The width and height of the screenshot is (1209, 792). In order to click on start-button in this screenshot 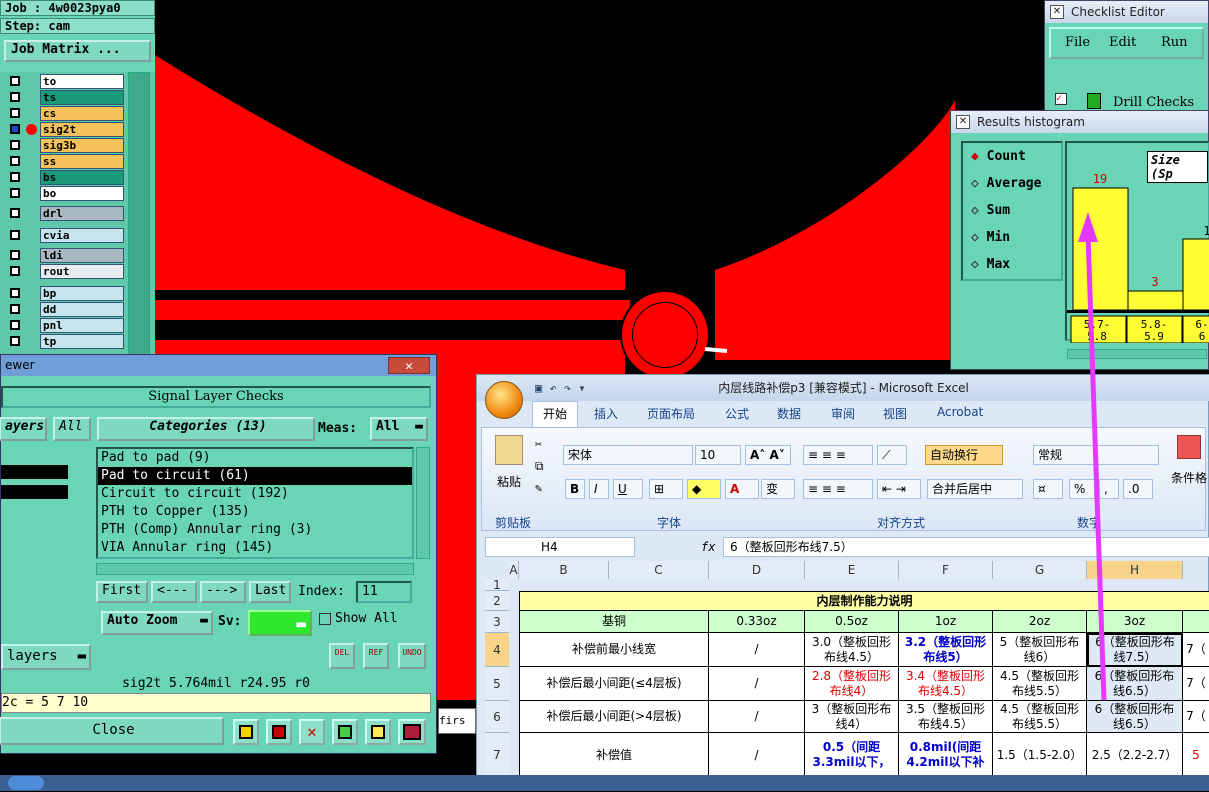, I will do `click(26, 783)`.